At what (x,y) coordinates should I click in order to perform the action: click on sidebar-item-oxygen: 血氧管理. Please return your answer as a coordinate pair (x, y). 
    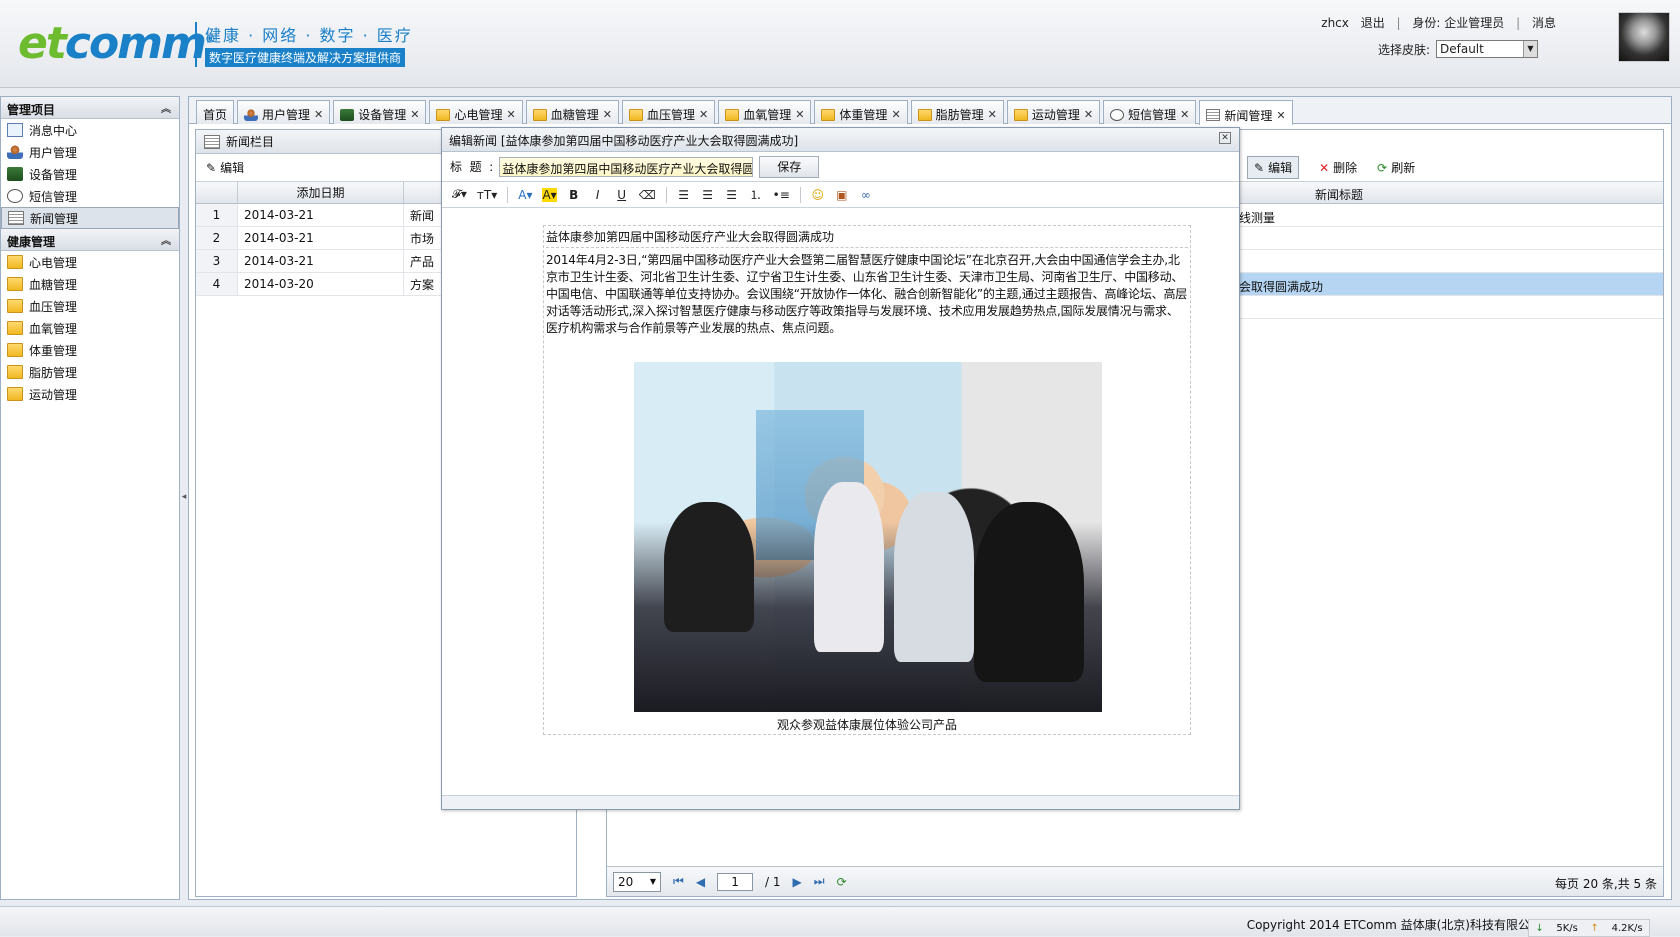
    Looking at the image, I should click on (90, 328).